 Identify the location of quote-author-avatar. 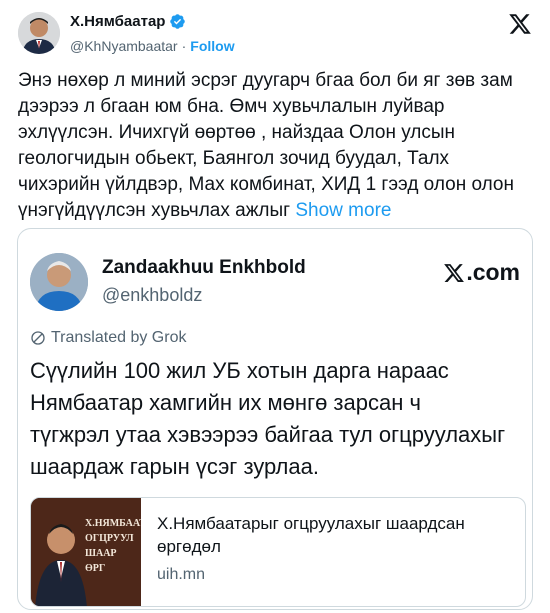
(59, 282).